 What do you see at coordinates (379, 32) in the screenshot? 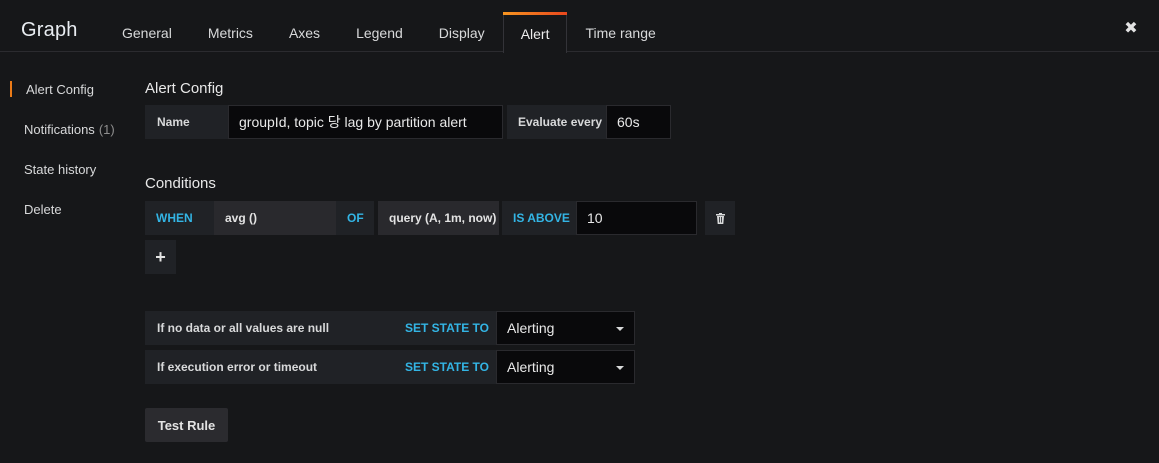
I see `tab-legend: Legend` at bounding box center [379, 32].